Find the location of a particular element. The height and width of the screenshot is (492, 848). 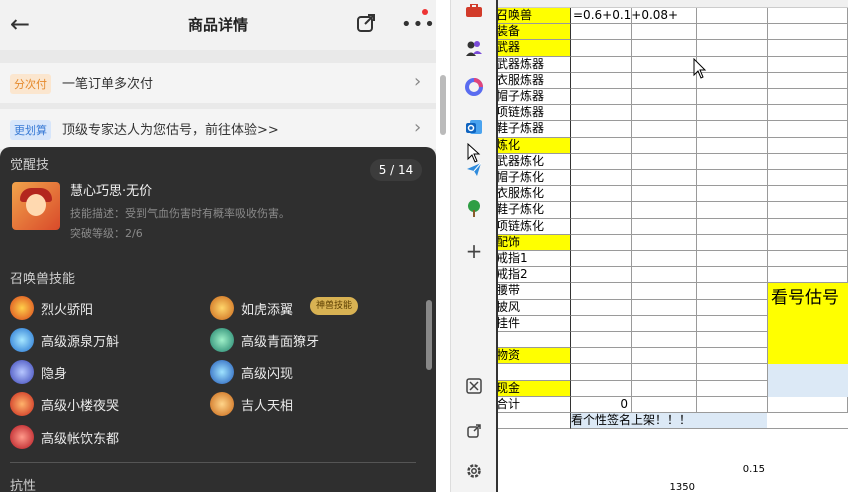

external-link-icon is located at coordinates (474, 431).